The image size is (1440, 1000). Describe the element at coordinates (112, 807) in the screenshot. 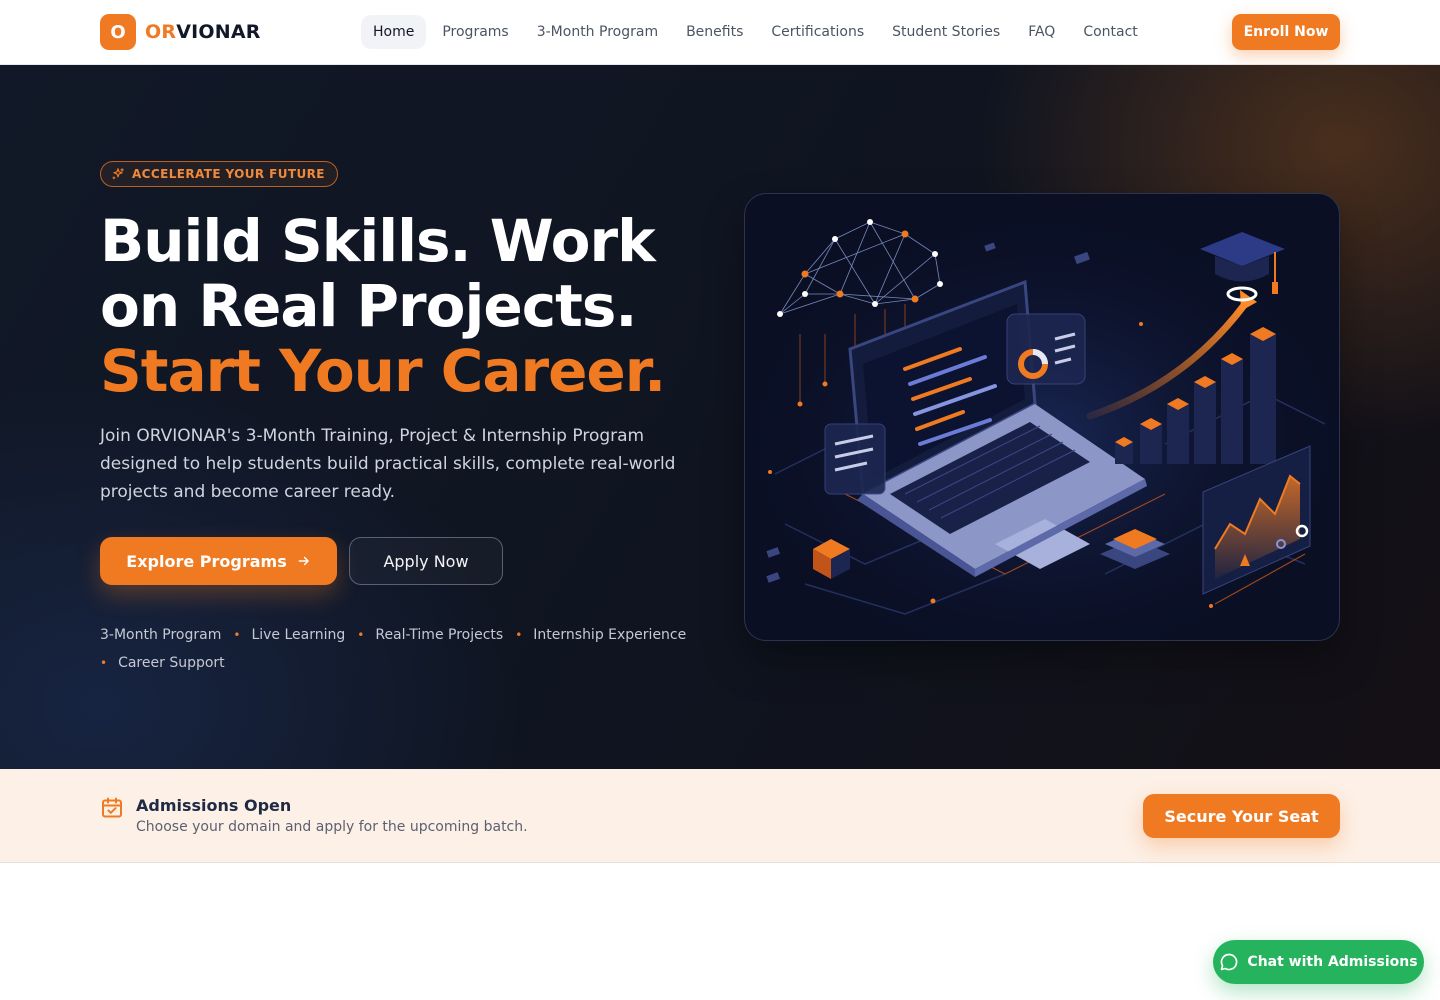

I see `calendar-check-icon` at that location.